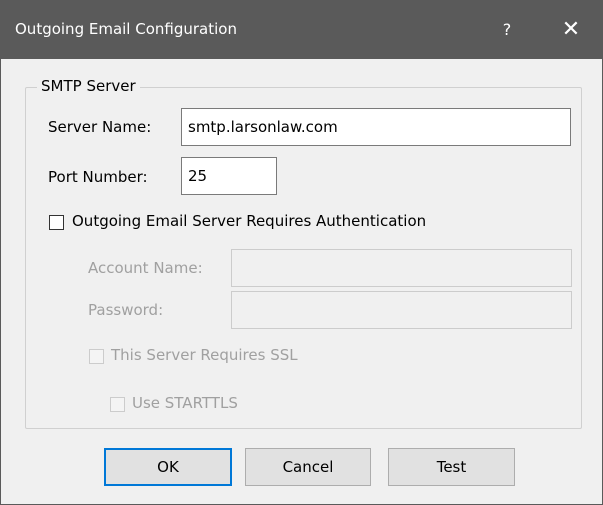 The height and width of the screenshot is (505, 603). I want to click on server-name-label: Server Name:, so click(100, 127).